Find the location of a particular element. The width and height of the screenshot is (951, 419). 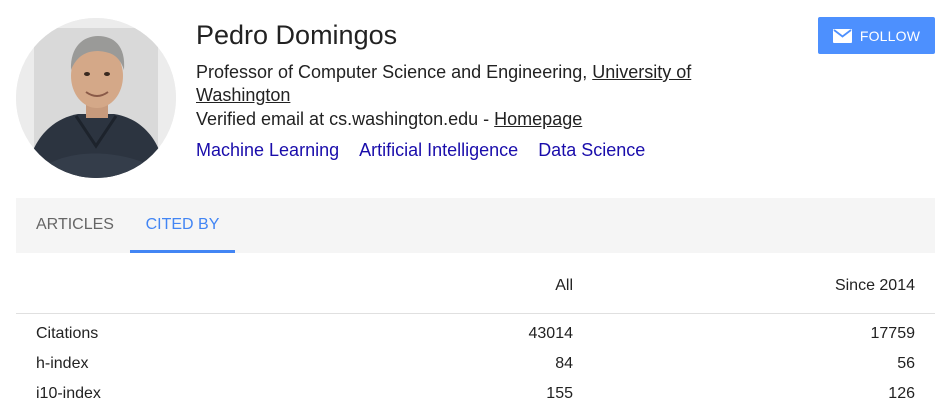

table-row: i10-index 155 126 is located at coordinates (475, 394).